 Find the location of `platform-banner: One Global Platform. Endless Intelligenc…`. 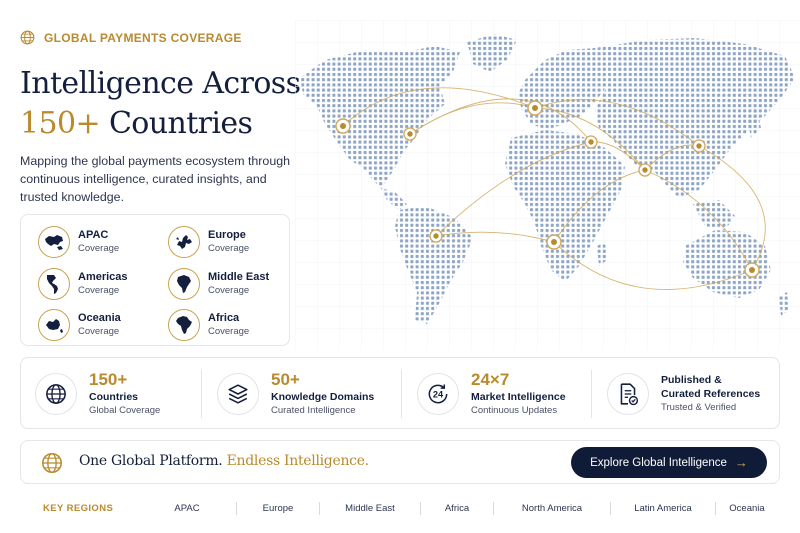

platform-banner: One Global Platform. Endless Intelligenc… is located at coordinates (400, 462).